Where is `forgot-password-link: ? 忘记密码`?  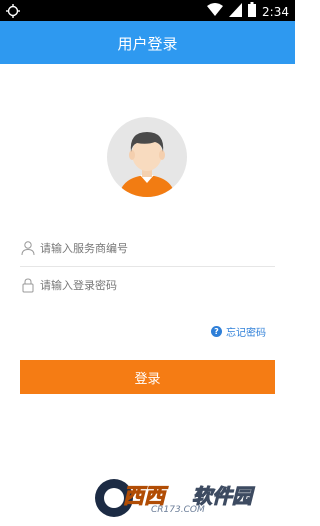
forgot-password-link: ? 忘记密码 is located at coordinates (238, 331).